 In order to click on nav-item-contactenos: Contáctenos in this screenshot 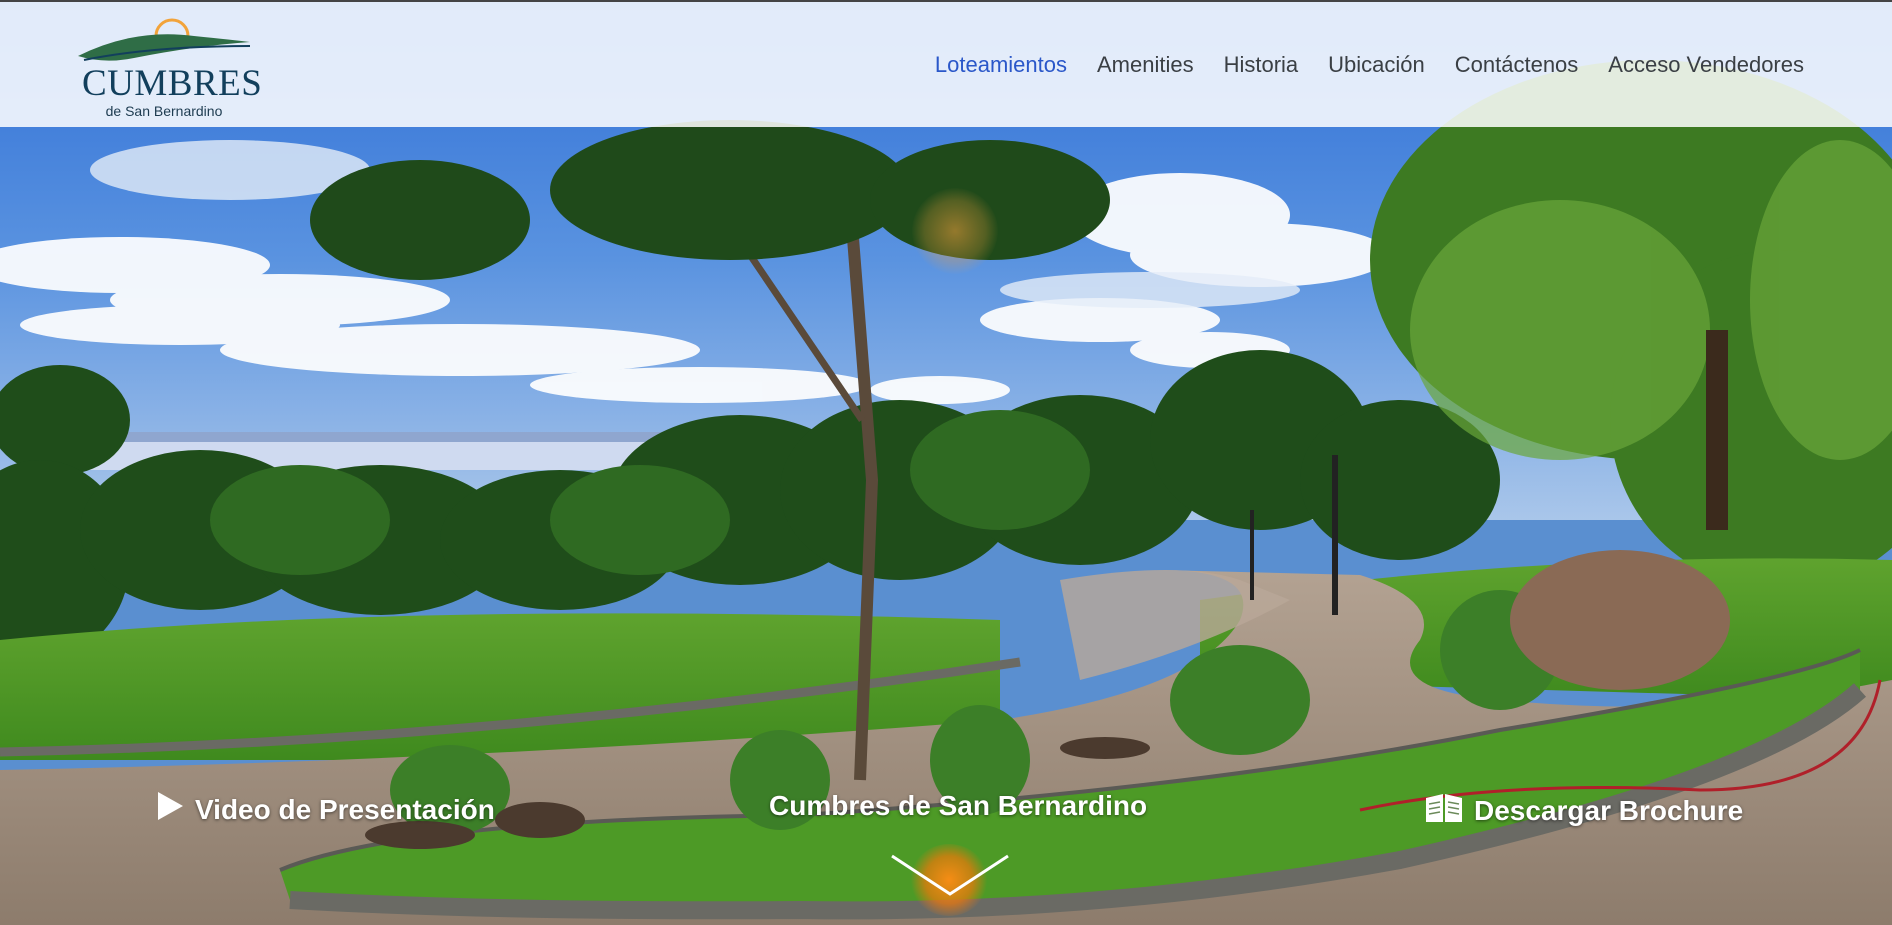, I will do `click(1517, 65)`.